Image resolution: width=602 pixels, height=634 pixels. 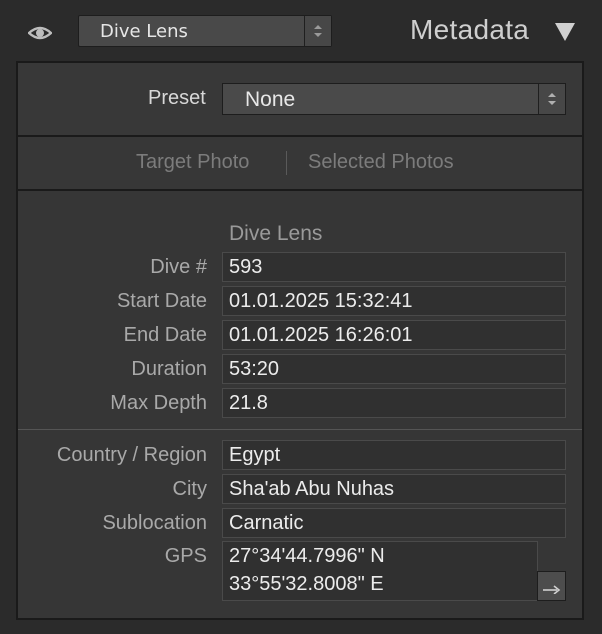 What do you see at coordinates (254, 369) in the screenshot?
I see `duration-value: 53:20` at bounding box center [254, 369].